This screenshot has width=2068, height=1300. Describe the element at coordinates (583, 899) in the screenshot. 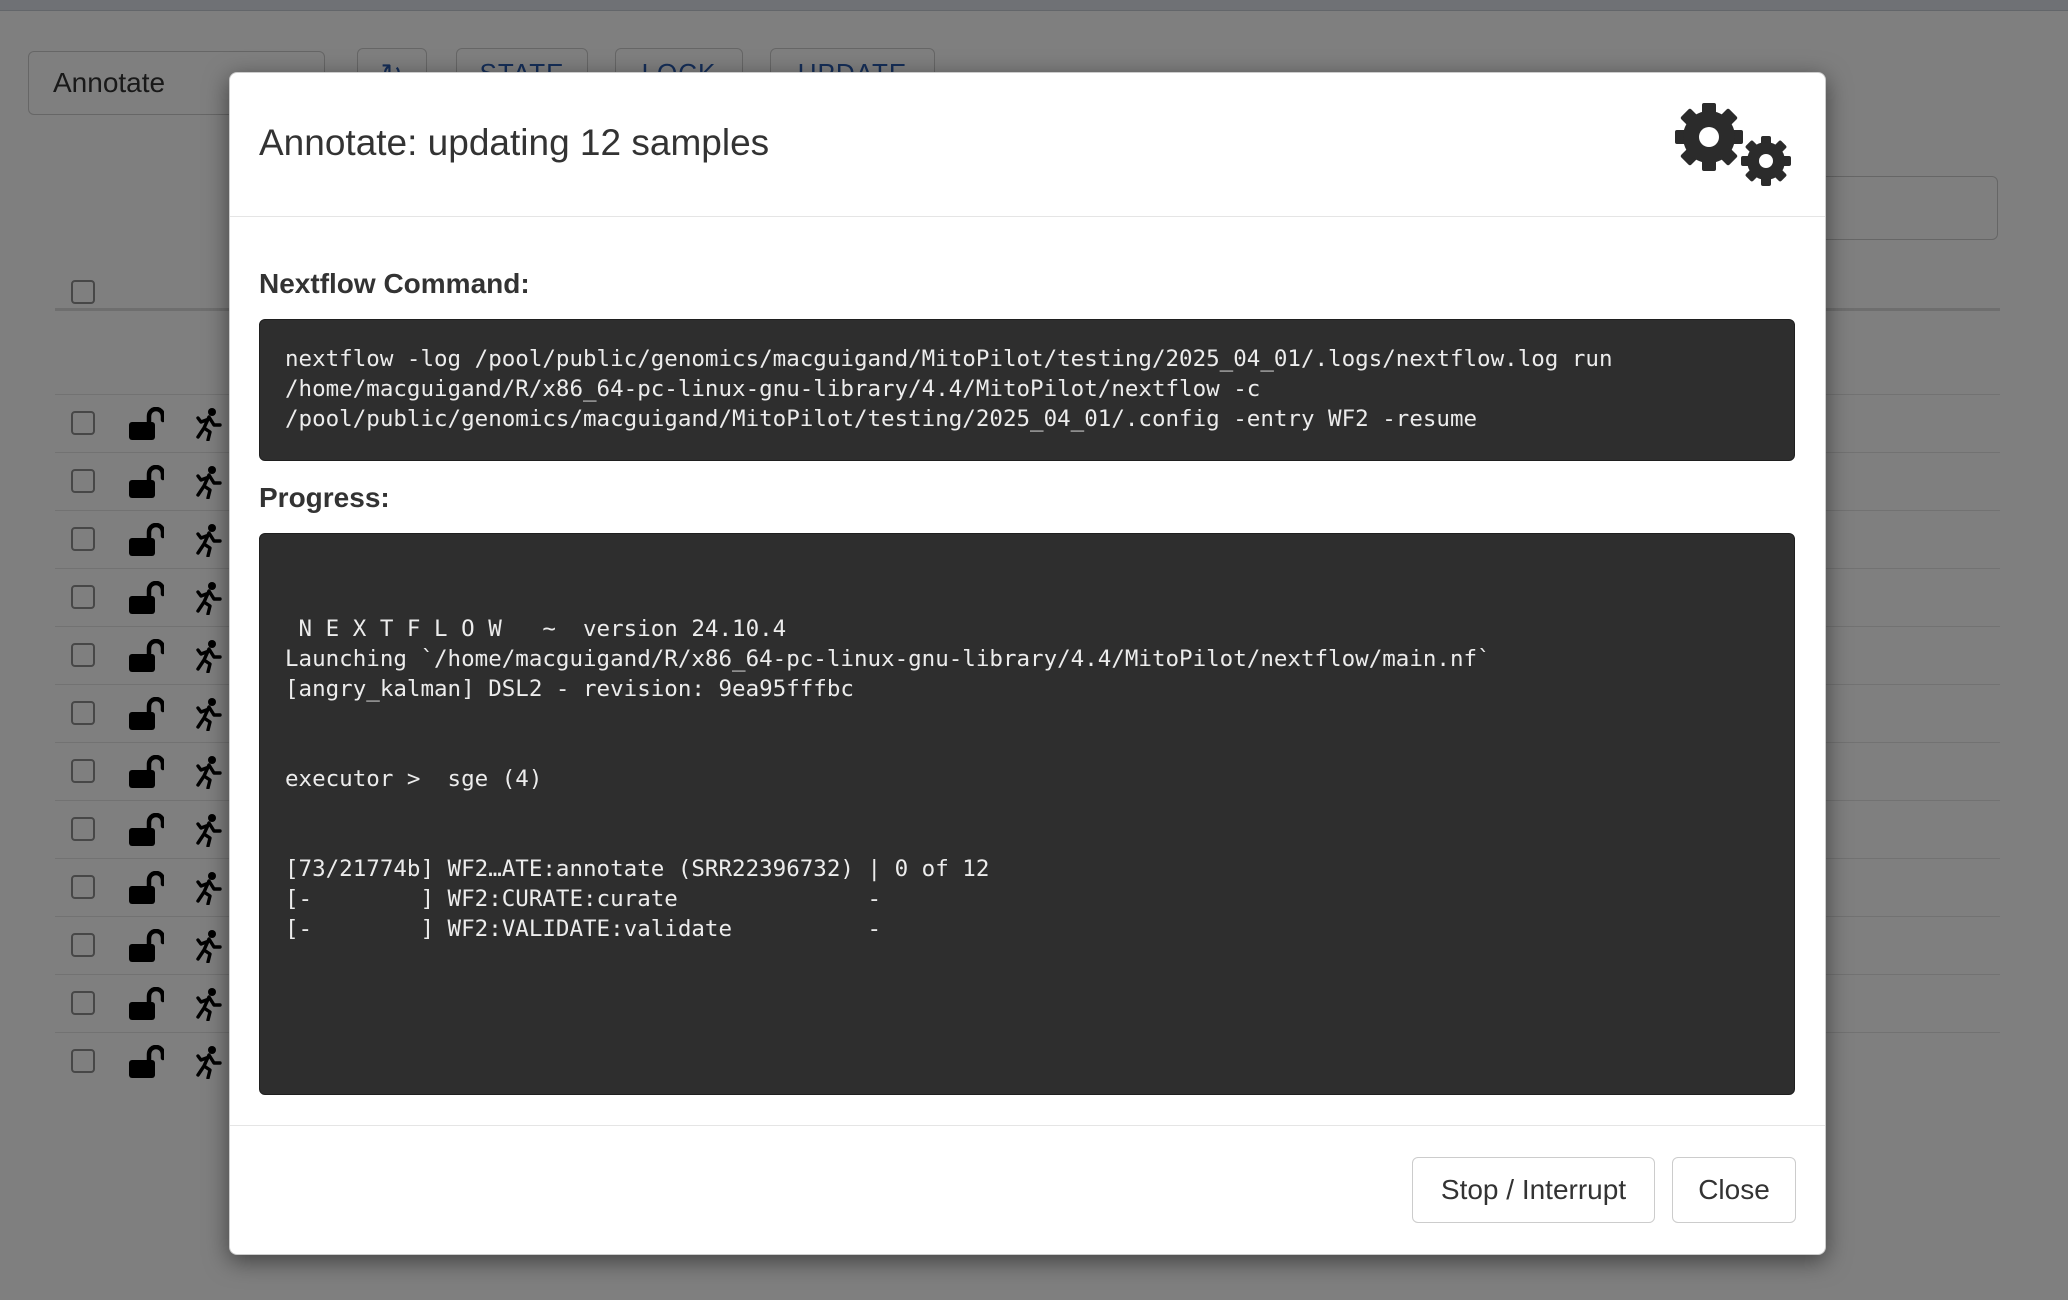

I see `progress-line: [- ] WF2:CURATE:curate -` at that location.